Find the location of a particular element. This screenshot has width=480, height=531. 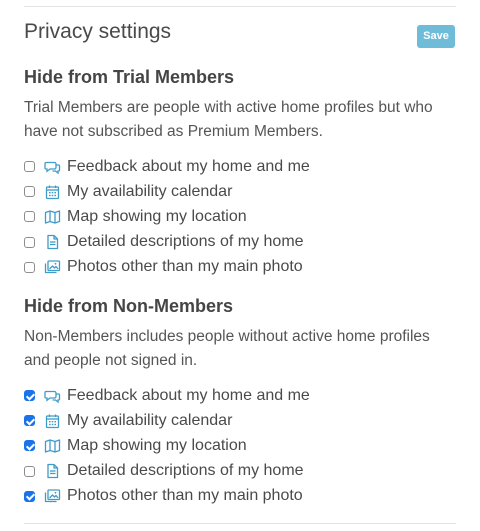

page-title: Privacy settings is located at coordinates (98, 31).